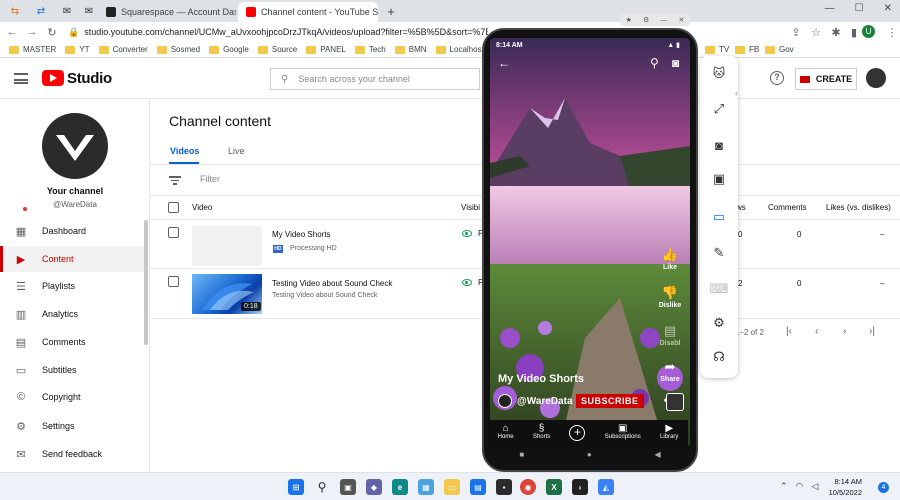 This screenshot has width=900, height=500. Describe the element at coordinates (747, 49) in the screenshot. I see `bookmark-folder: FB` at that location.